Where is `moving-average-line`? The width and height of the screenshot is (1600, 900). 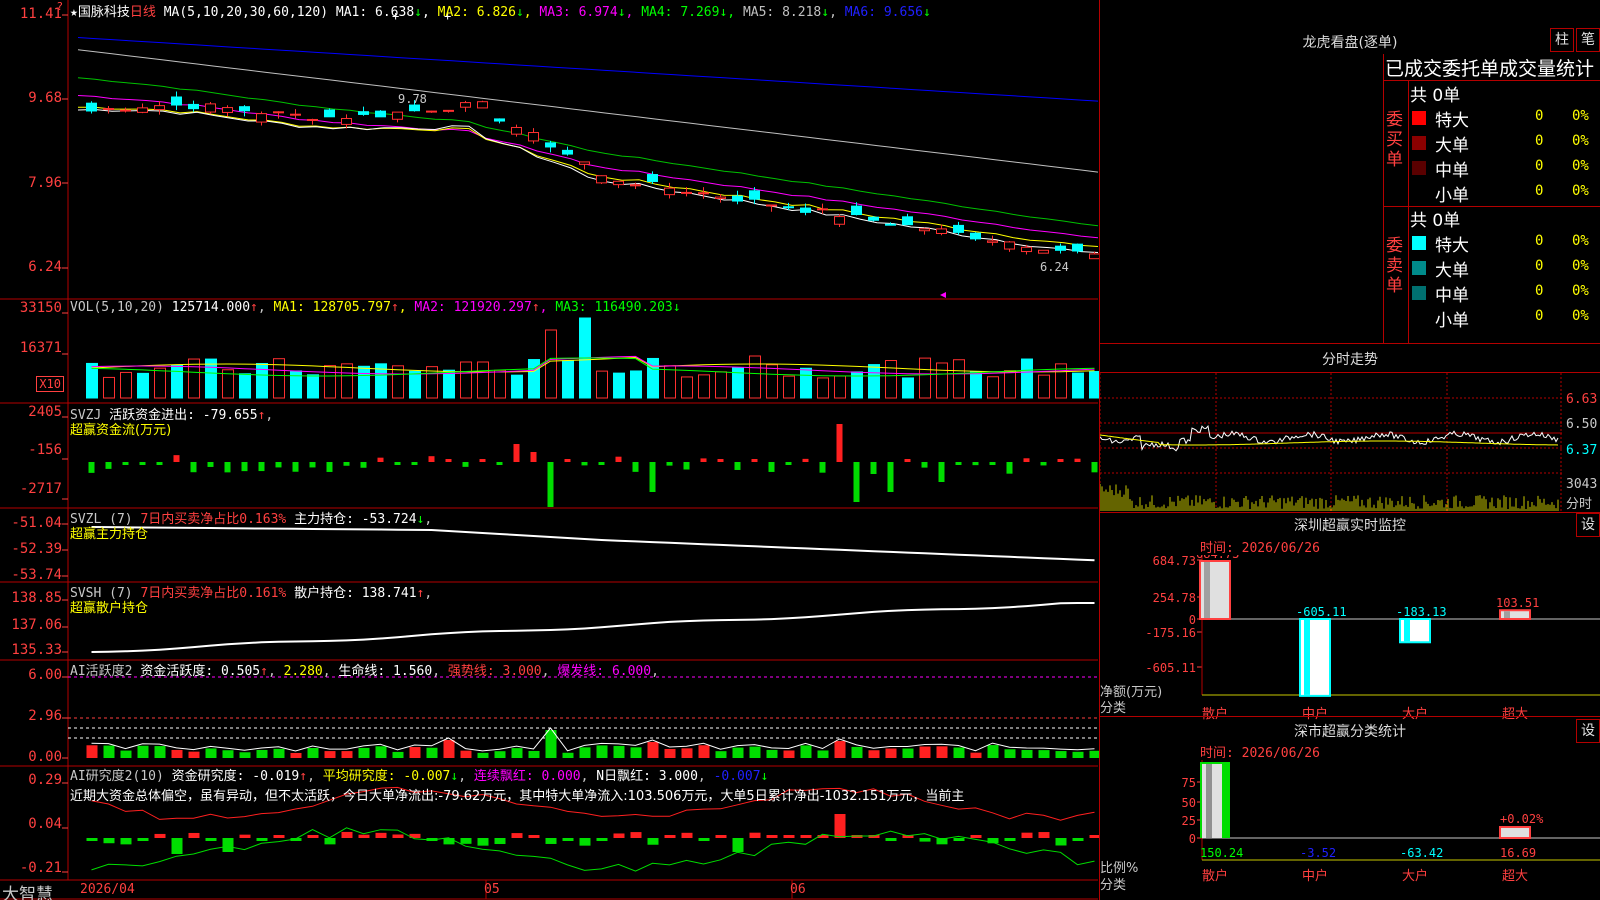 moving-average-line is located at coordinates (588, 152).